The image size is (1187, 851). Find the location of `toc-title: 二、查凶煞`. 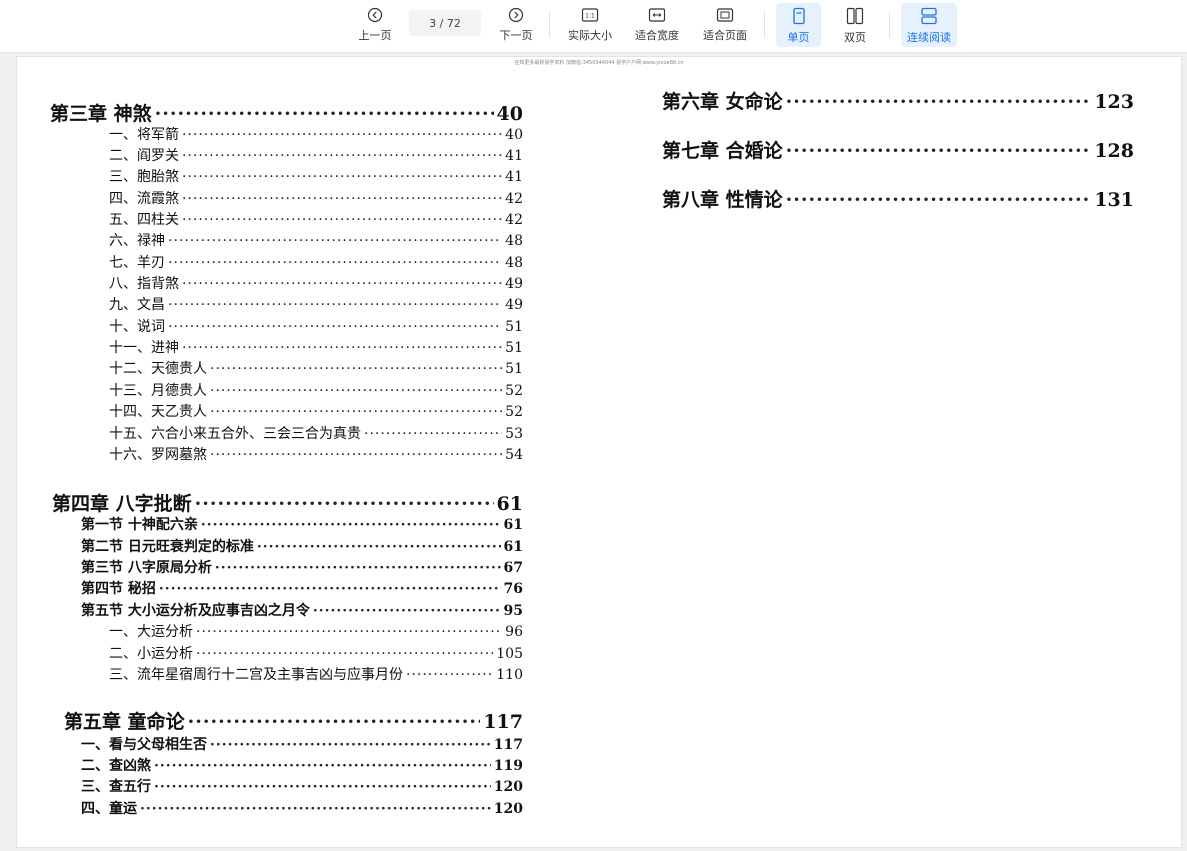

toc-title: 二、查凶煞 is located at coordinates (116, 766).